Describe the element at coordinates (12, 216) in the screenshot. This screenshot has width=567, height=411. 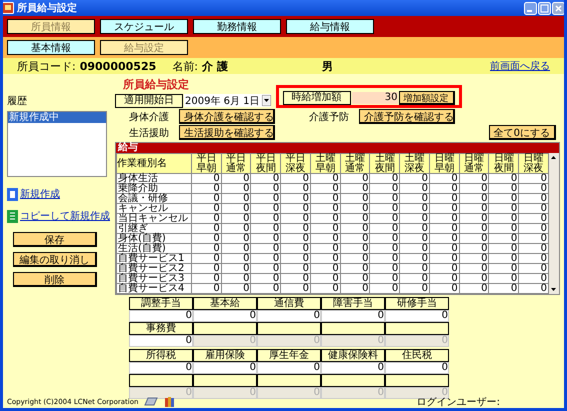
I see `copy-document-icon` at that location.